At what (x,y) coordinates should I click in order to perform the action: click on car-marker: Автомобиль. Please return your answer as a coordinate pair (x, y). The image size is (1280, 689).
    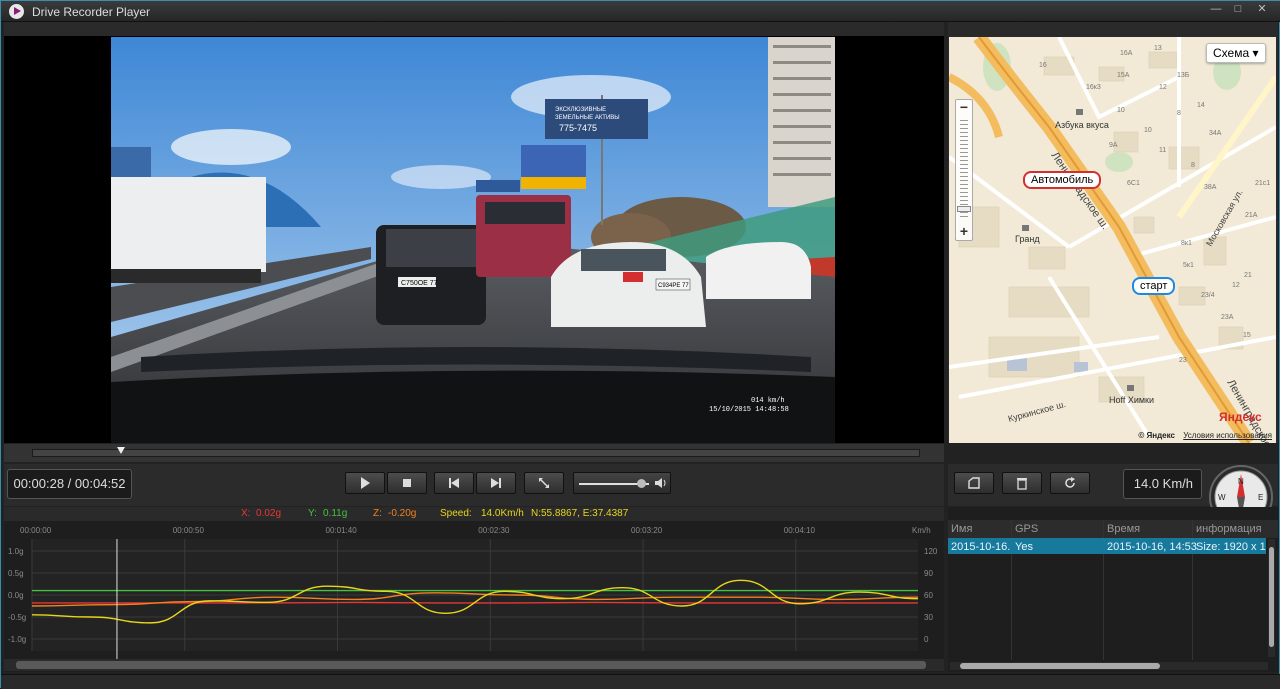
    Looking at the image, I should click on (1062, 180).